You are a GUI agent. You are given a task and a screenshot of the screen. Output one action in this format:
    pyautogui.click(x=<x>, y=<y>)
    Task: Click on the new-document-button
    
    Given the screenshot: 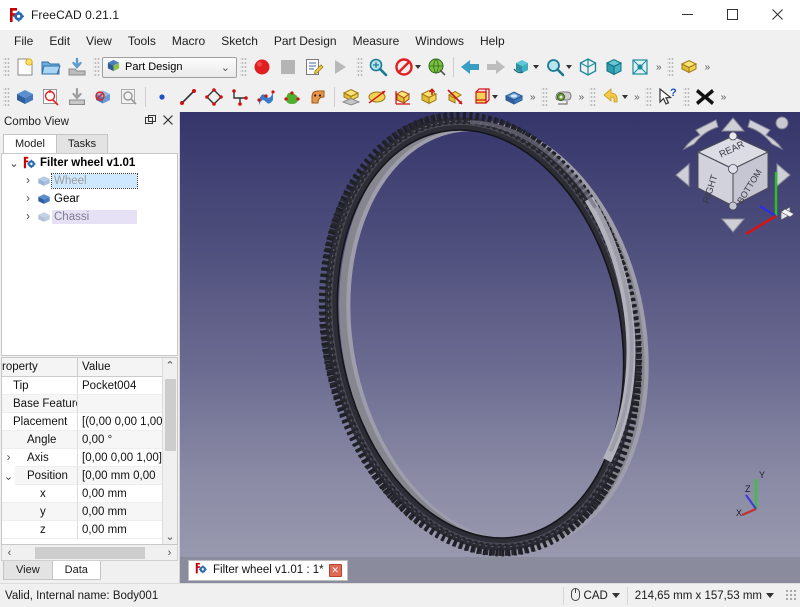 What is the action you would take?
    pyautogui.click(x=25, y=67)
    